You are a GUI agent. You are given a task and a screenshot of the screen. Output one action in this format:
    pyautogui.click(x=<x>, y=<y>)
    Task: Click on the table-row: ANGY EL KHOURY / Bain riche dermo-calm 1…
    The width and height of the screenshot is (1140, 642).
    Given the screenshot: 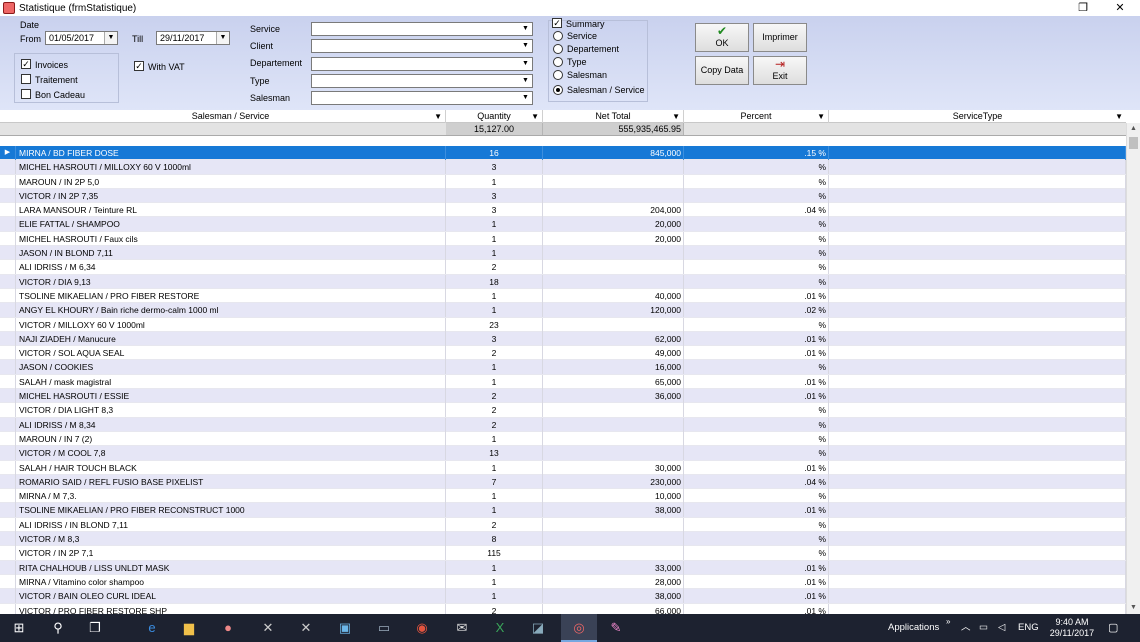 What is the action you would take?
    pyautogui.click(x=563, y=310)
    